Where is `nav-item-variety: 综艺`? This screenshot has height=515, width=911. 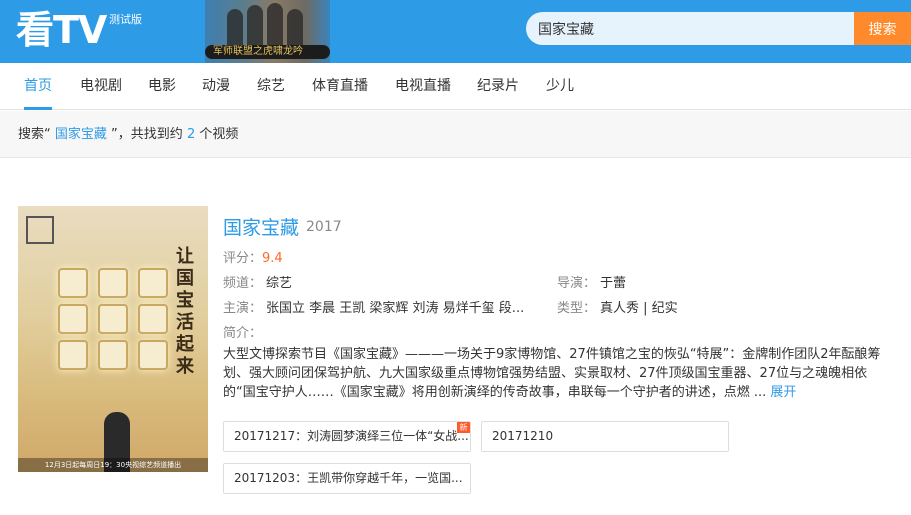
nav-item-variety: 综艺 is located at coordinates (271, 86).